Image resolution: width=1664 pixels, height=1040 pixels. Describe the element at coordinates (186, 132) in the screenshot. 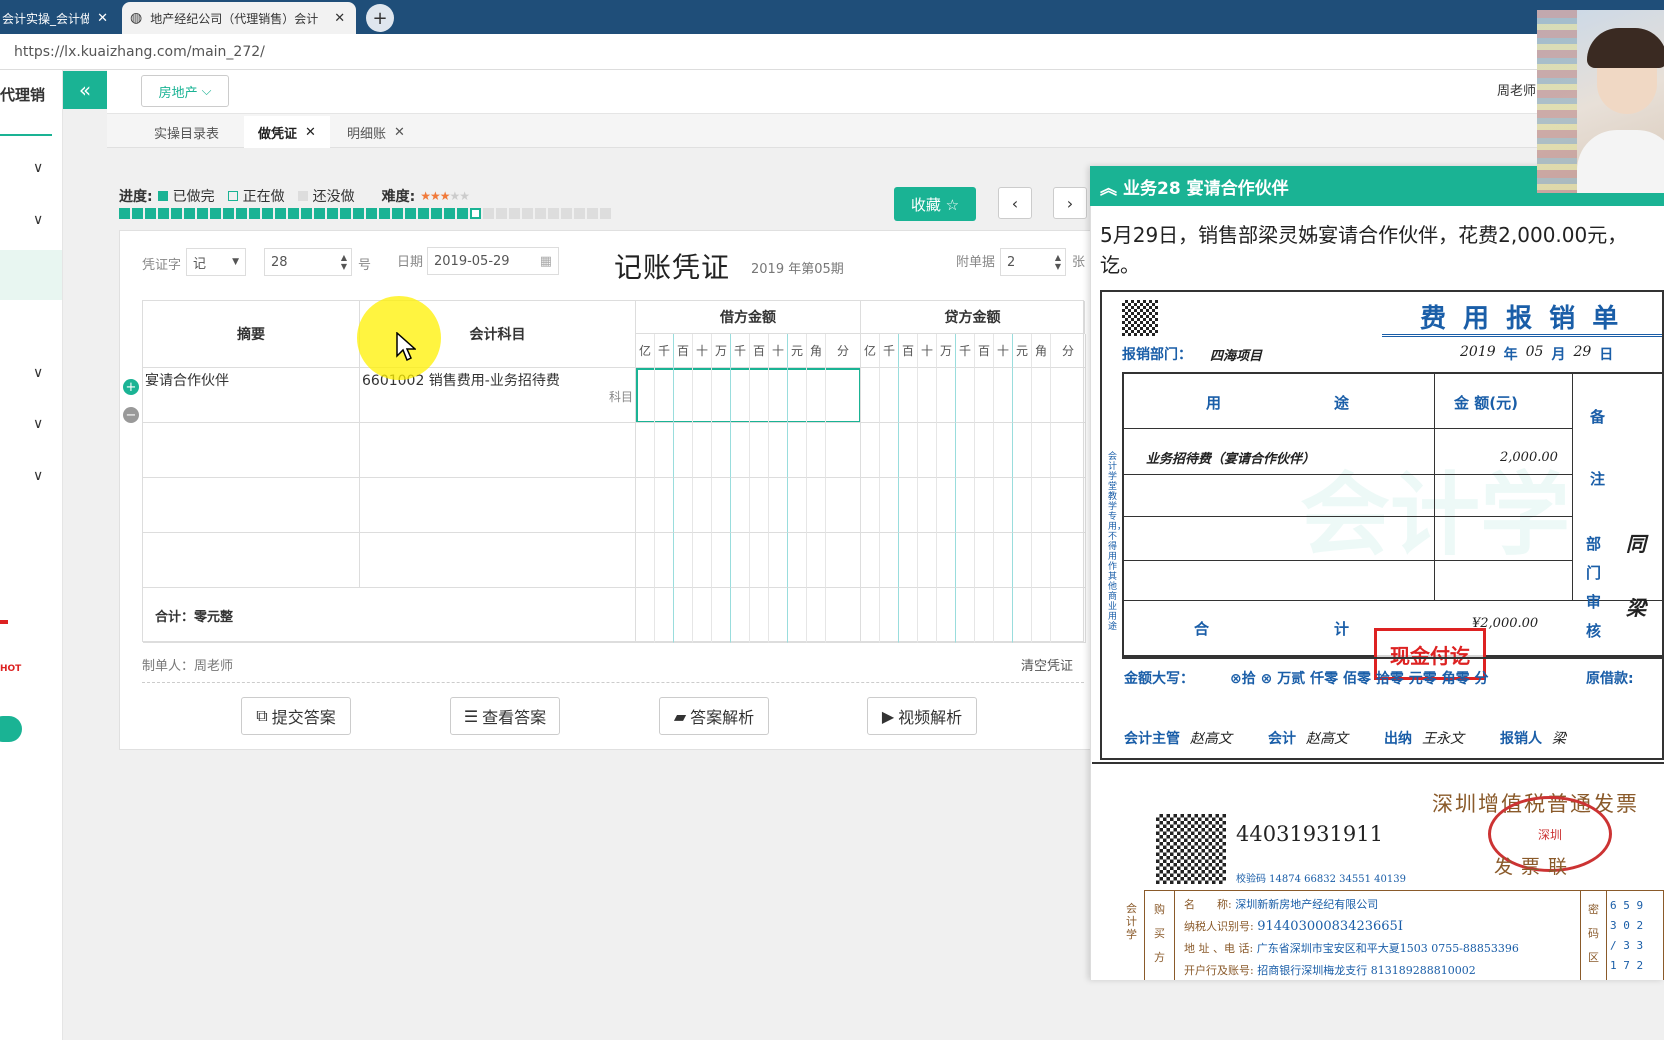

I see `tab-catalog: 实操目录表` at that location.